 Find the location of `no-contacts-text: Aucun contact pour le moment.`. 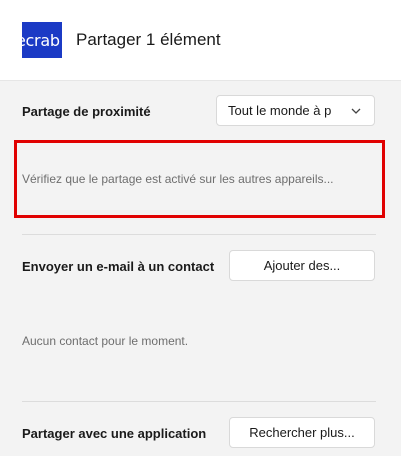

no-contacts-text: Aucun contact pour le moment. is located at coordinates (105, 341).